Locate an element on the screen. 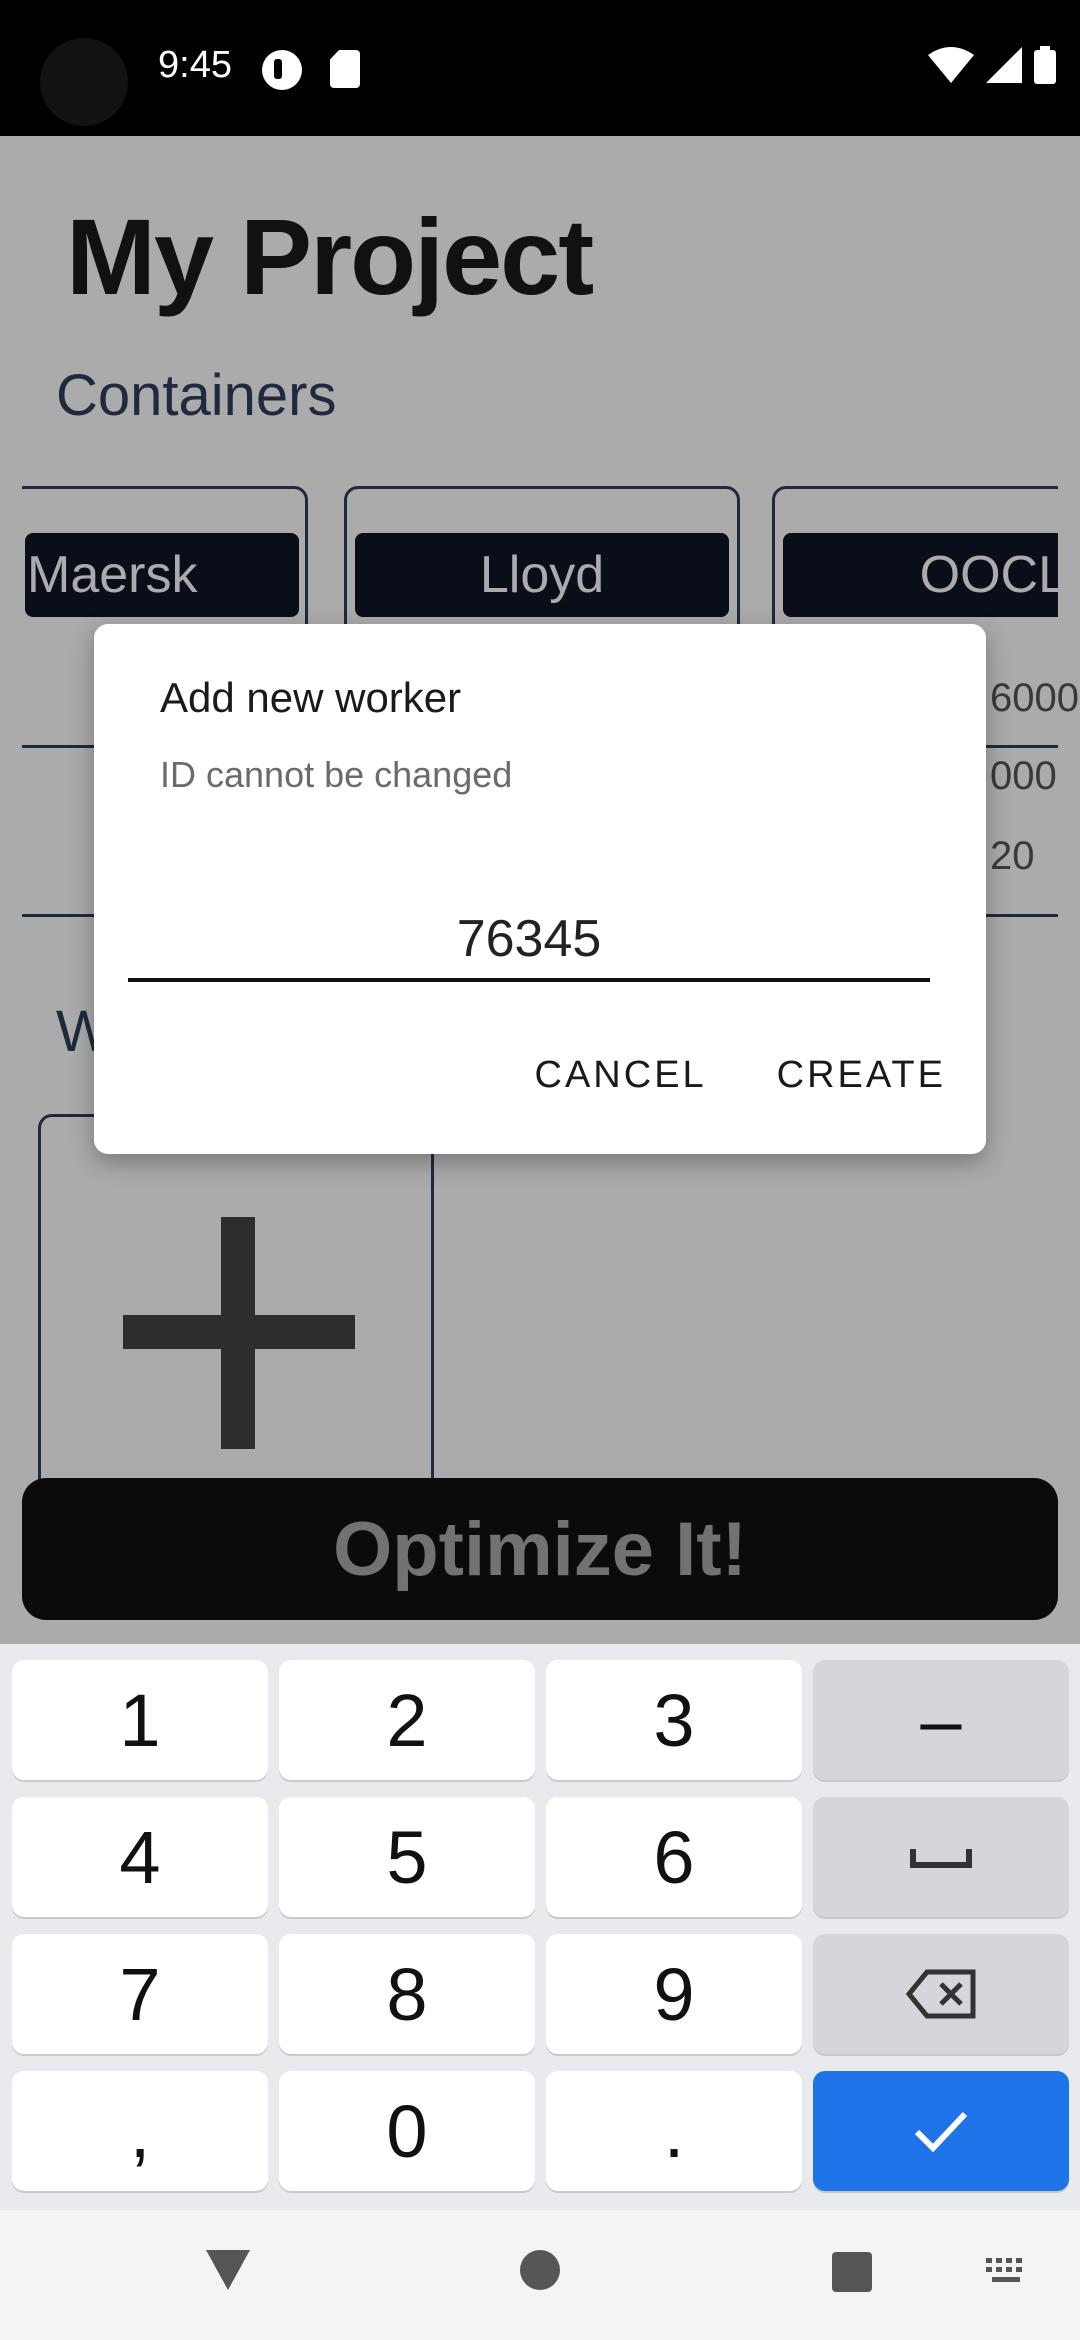 Image resolution: width=1080 pixels, height=2340 pixels. key-backspace is located at coordinates (941, 1994).